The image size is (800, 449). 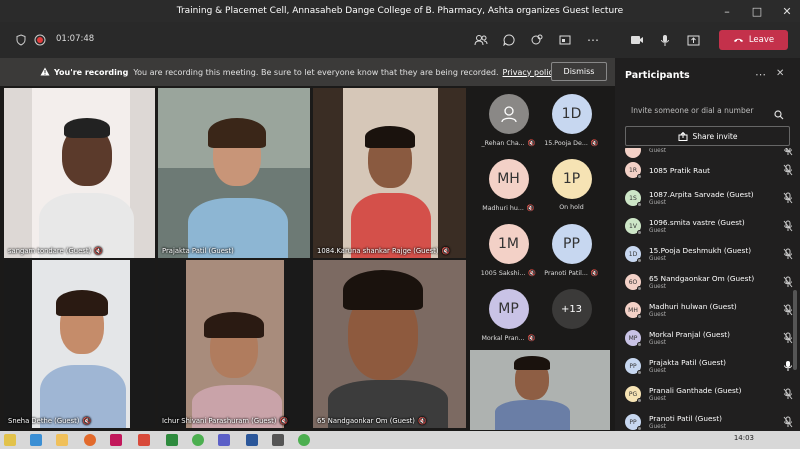 What do you see at coordinates (36, 440) in the screenshot?
I see `ie-icon` at bounding box center [36, 440].